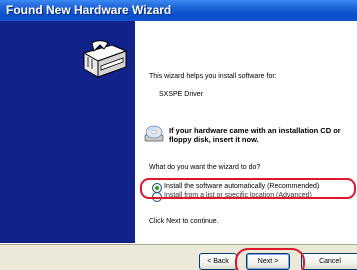  I want to click on continue-text: Click Next to continue., so click(184, 221).